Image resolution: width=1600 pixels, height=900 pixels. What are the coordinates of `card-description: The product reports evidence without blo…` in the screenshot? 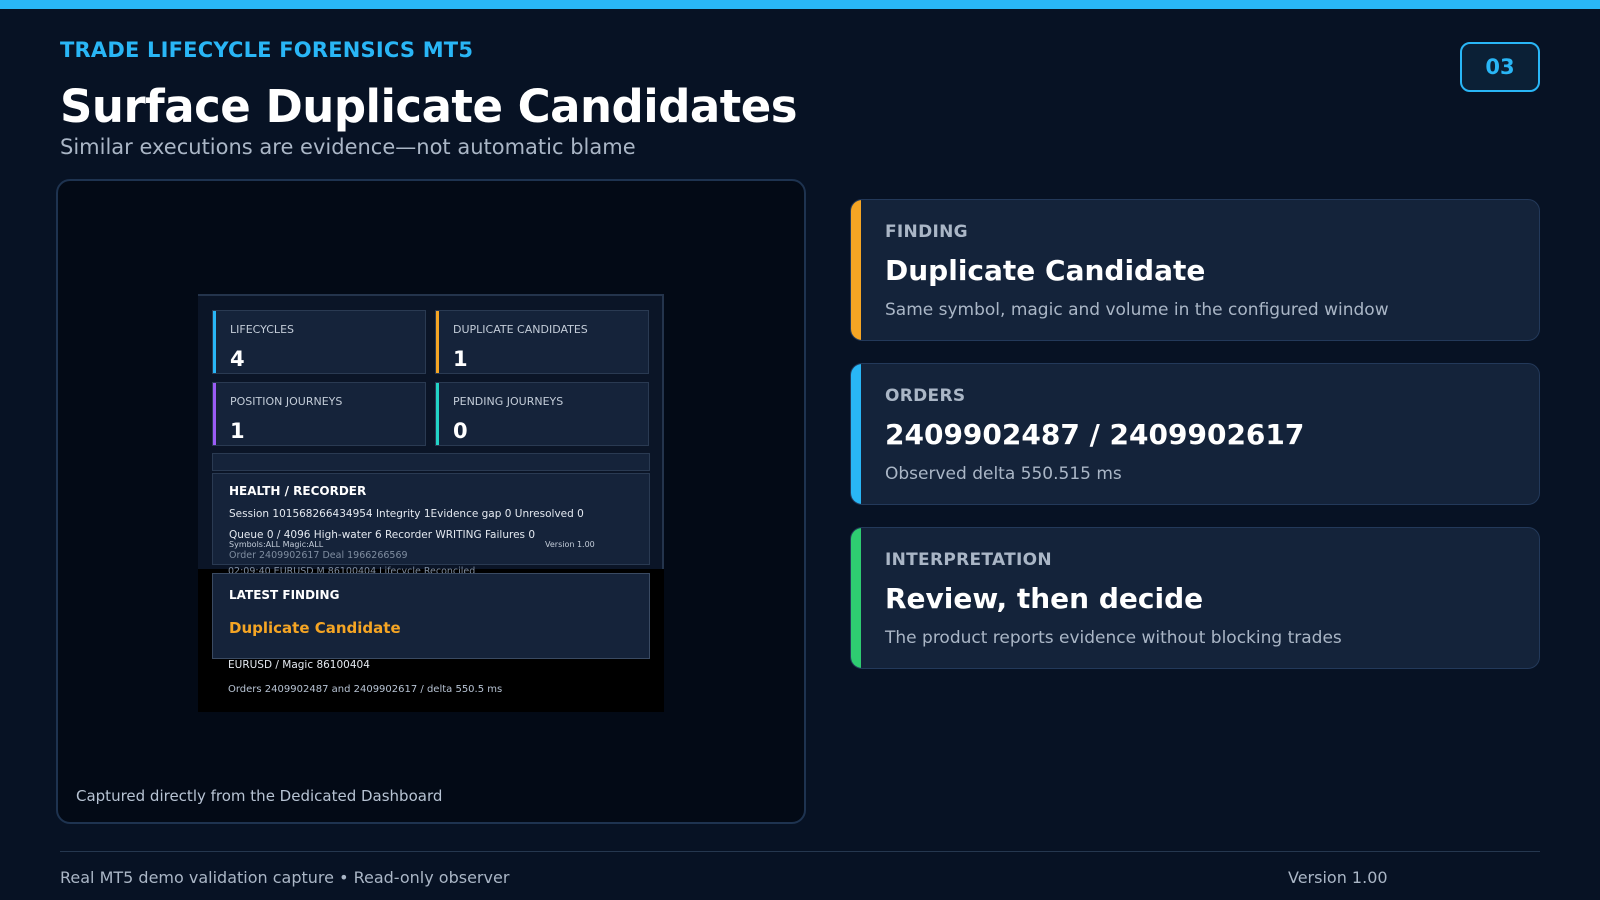 It's located at (1113, 638).